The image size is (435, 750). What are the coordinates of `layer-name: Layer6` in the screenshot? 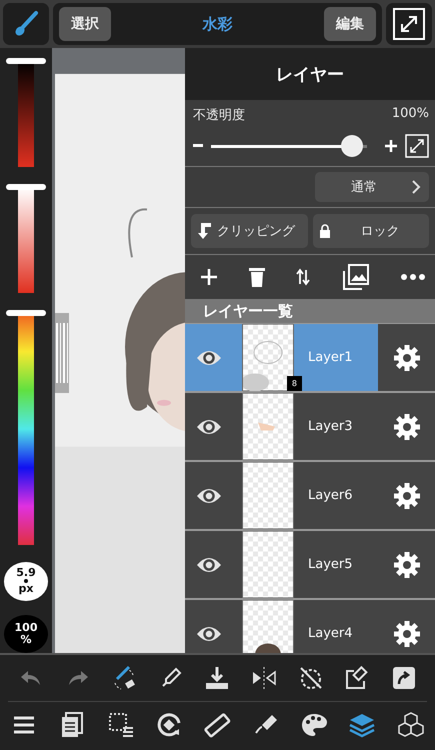 It's located at (335, 495).